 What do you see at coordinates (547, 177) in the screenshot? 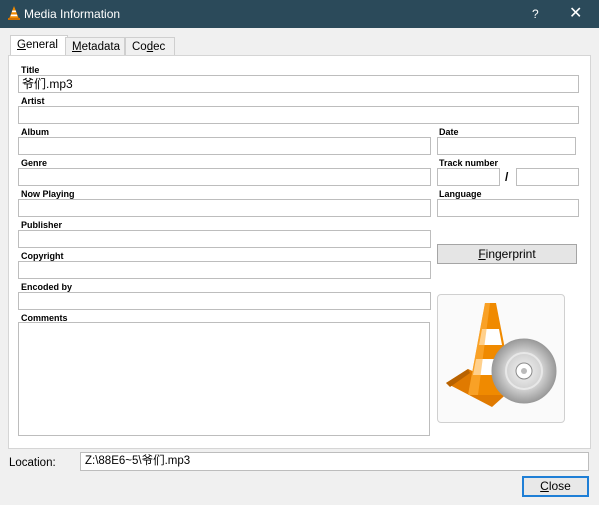
I see `track-total-field` at bounding box center [547, 177].